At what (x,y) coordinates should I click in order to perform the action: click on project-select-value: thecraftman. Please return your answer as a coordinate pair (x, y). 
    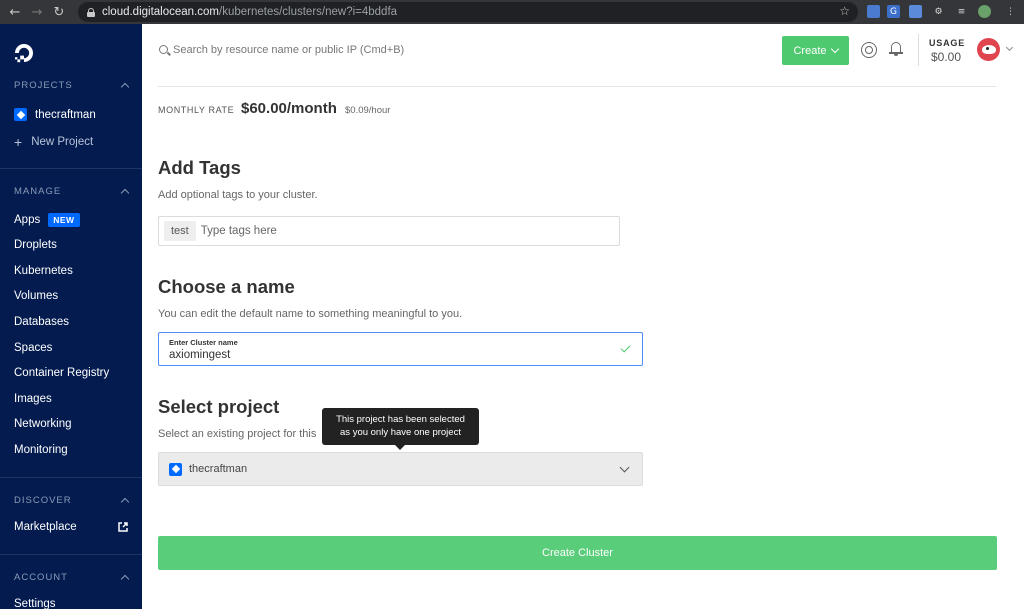
    Looking at the image, I should click on (218, 469).